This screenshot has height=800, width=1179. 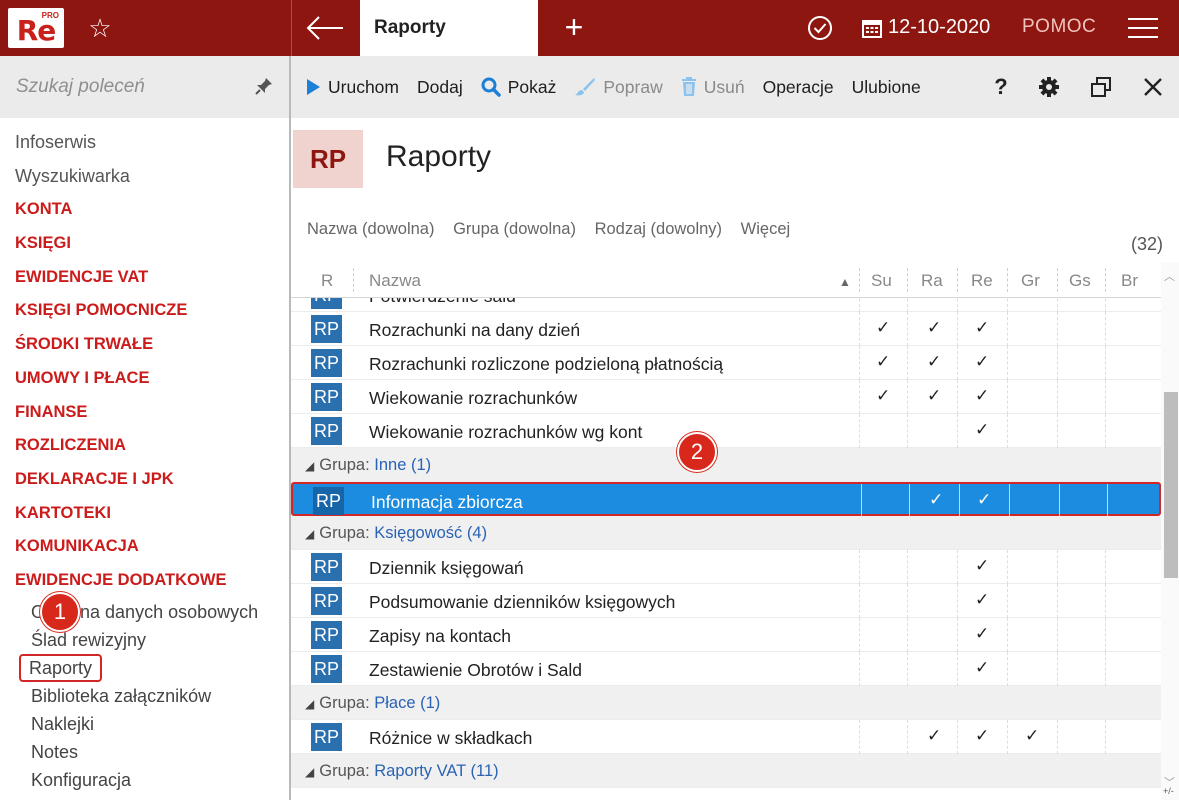 I want to click on sidebar-subitem-slad-rewizyjny: Ślad rewizyjny, so click(x=144, y=640).